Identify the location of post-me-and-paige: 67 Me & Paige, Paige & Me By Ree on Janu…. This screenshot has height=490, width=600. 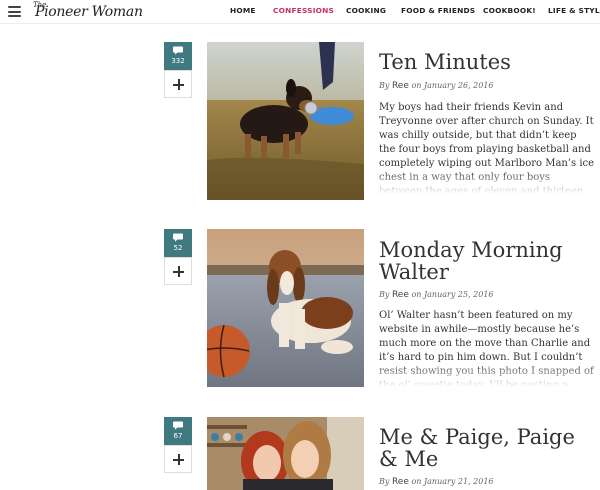
(300, 453).